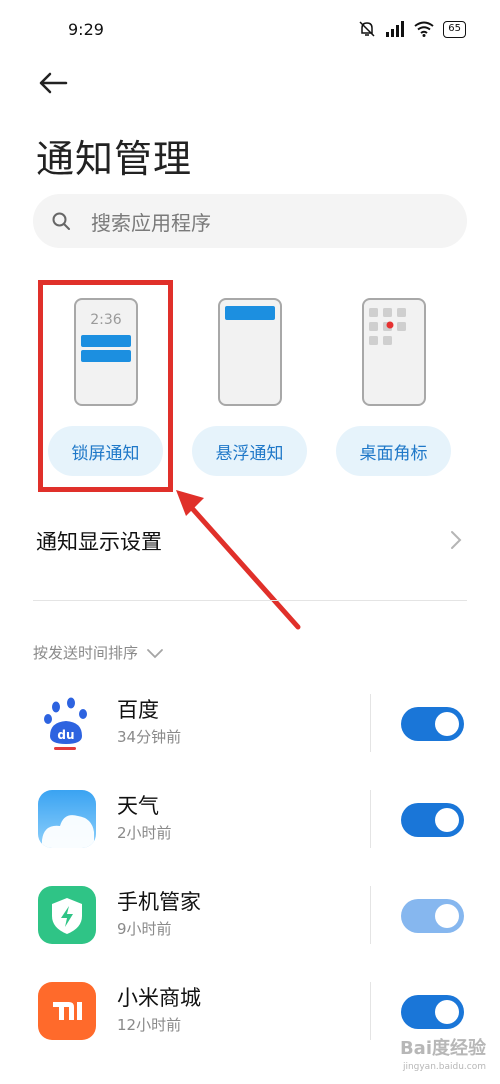  I want to click on badge-notification-button: 桌面角标, so click(393, 451).